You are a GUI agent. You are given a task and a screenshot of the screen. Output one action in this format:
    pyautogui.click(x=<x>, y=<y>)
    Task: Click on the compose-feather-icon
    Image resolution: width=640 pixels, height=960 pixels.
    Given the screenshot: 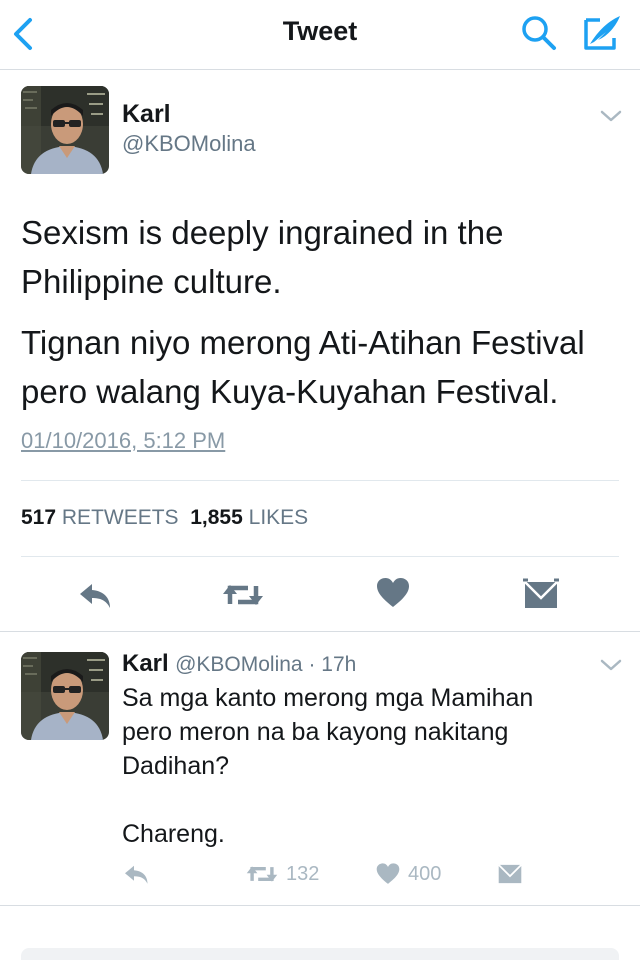 What is the action you would take?
    pyautogui.click(x=602, y=33)
    